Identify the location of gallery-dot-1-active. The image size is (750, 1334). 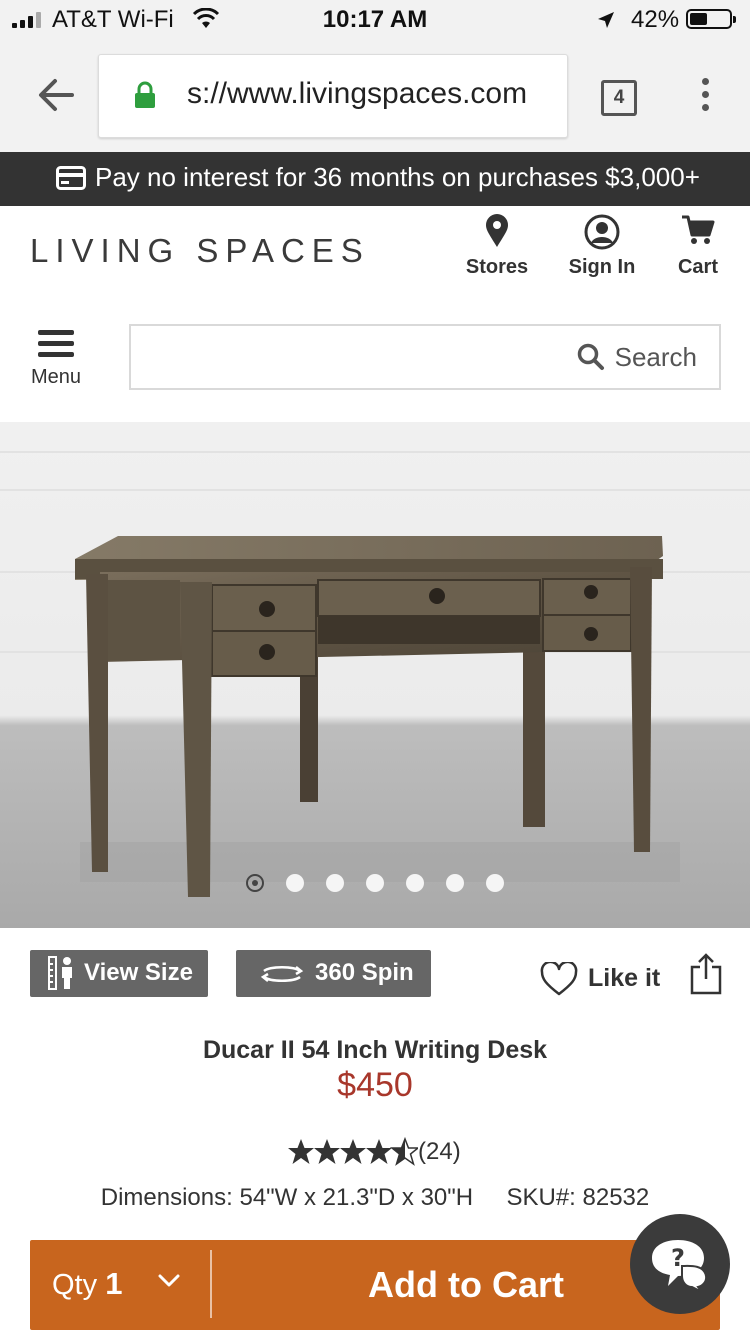
(255, 883).